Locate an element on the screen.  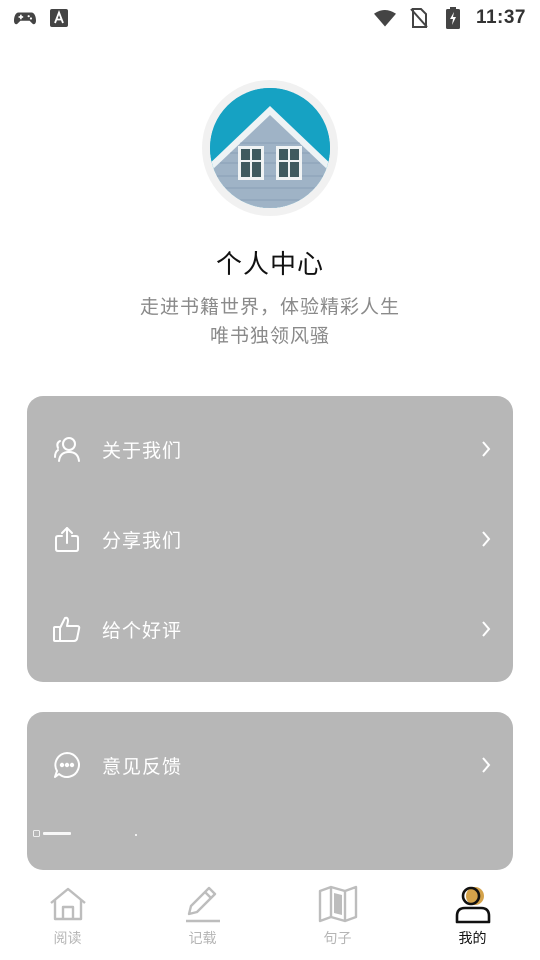
page-title: 个人中心 is located at coordinates (269, 265).